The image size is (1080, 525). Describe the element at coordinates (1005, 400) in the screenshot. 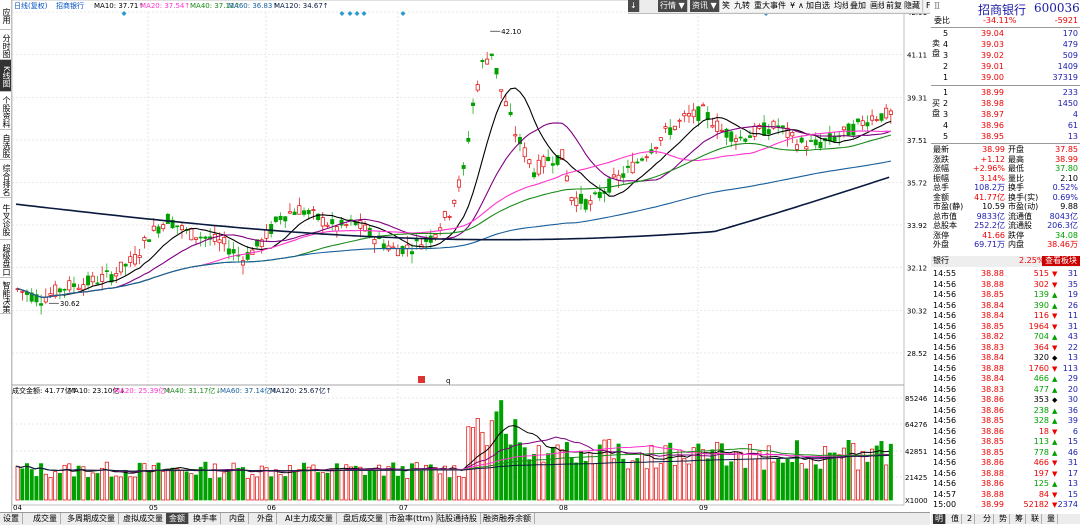

I see `tick-row: 14:56 38.86 353 ◆ 30` at that location.